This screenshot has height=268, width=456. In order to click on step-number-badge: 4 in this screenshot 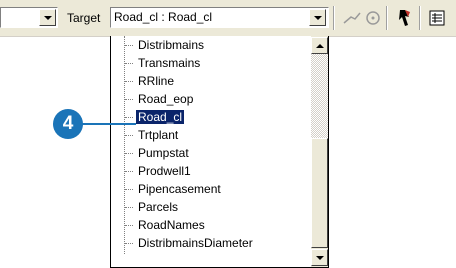, I will do `click(68, 124)`.